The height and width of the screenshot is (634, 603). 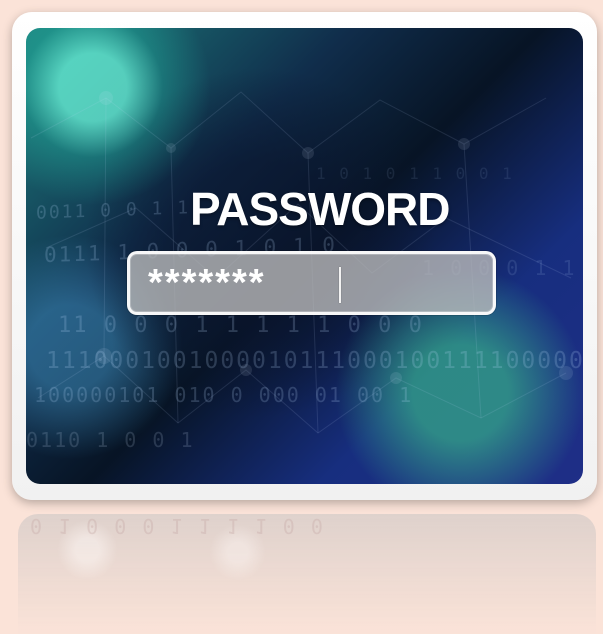 What do you see at coordinates (110, 440) in the screenshot?
I see `binary-code-row: 0110 1 0 0 1` at bounding box center [110, 440].